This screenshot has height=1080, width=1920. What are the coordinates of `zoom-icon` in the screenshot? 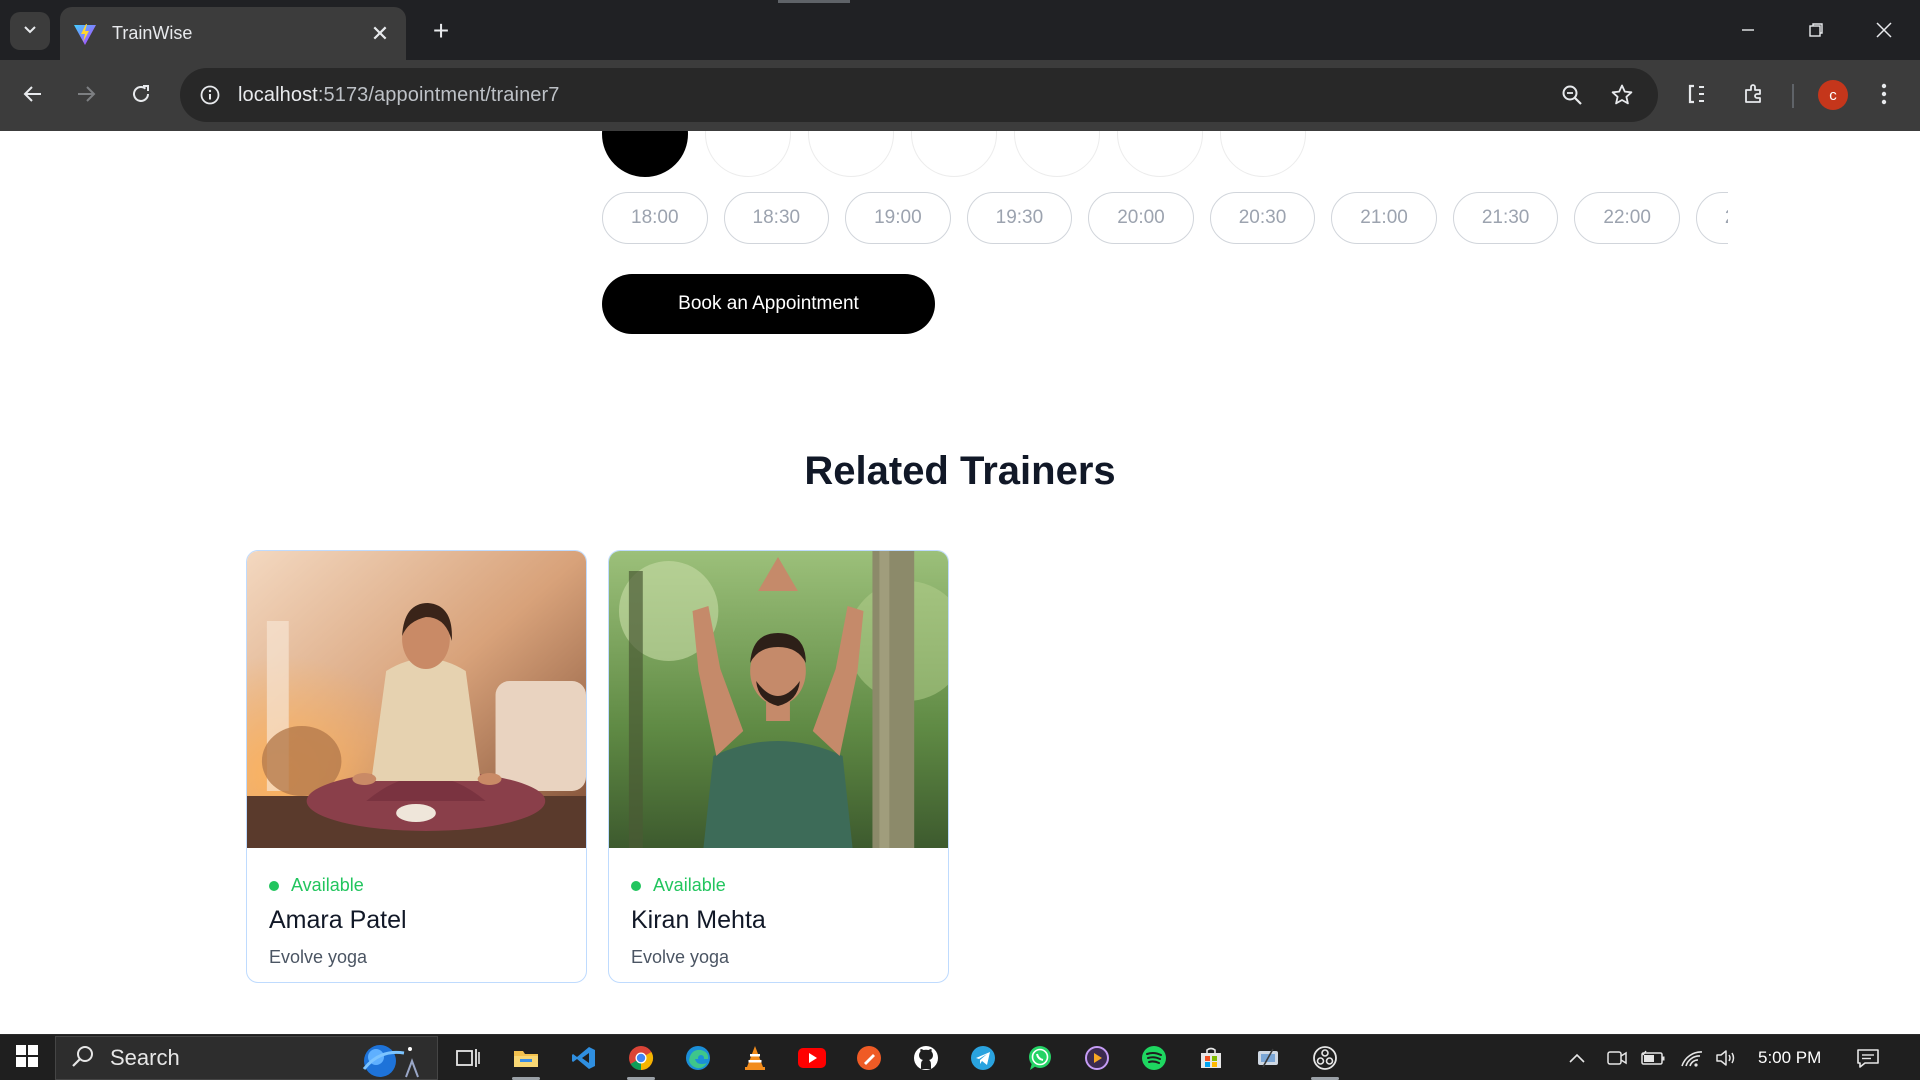 It's located at (1572, 95).